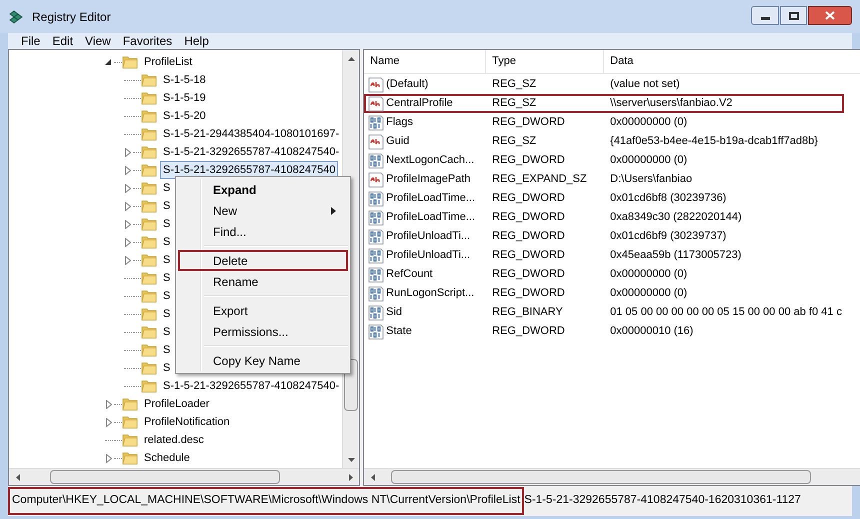  What do you see at coordinates (174, 440) in the screenshot?
I see `tree-item: related.desc` at bounding box center [174, 440].